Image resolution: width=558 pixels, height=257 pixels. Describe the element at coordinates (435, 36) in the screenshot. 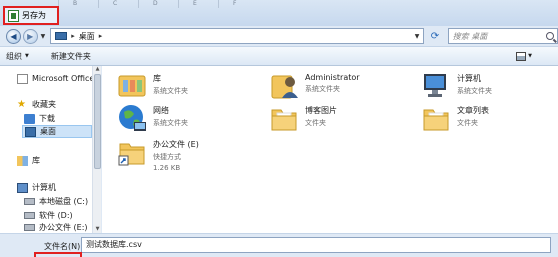

I see `refresh-button: ⟳` at that location.